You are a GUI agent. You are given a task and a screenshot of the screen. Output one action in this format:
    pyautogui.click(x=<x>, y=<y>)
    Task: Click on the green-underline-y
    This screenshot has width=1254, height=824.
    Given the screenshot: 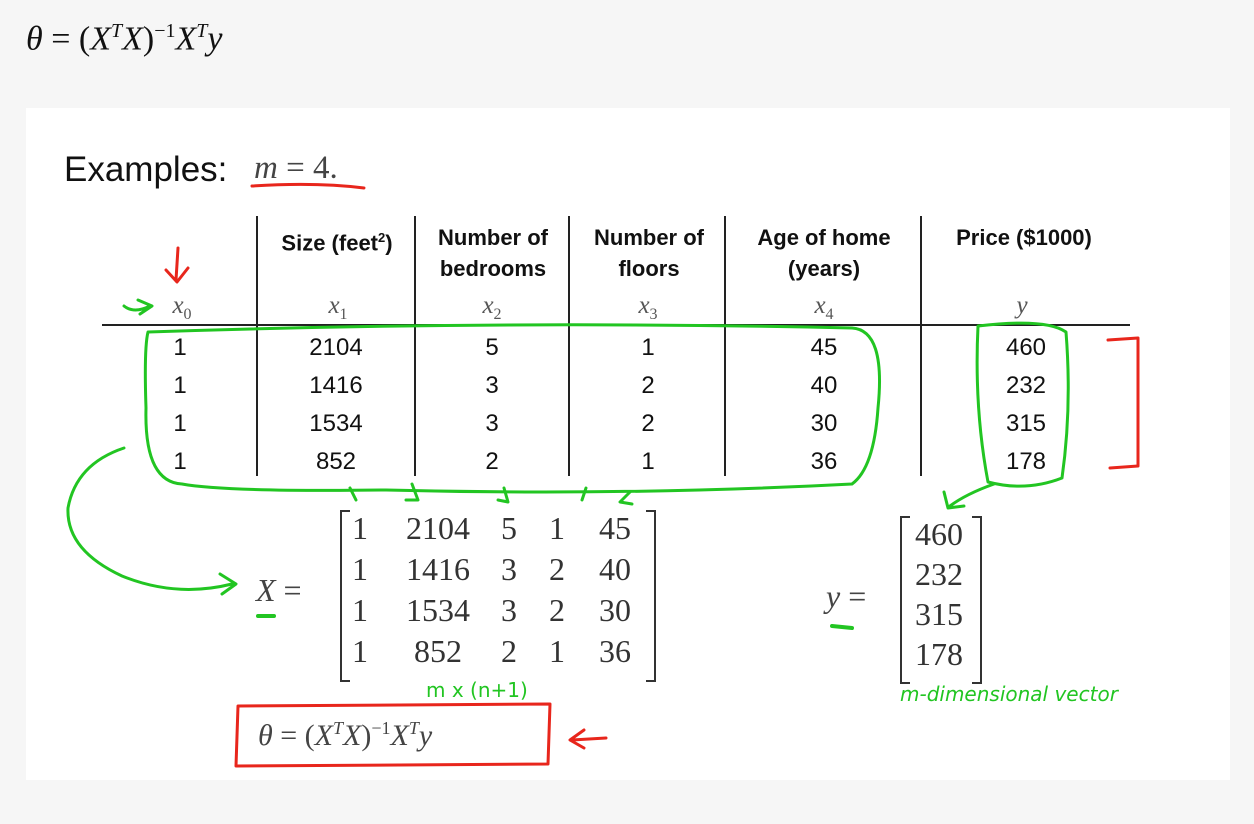 What is the action you would take?
    pyautogui.click(x=842, y=627)
    